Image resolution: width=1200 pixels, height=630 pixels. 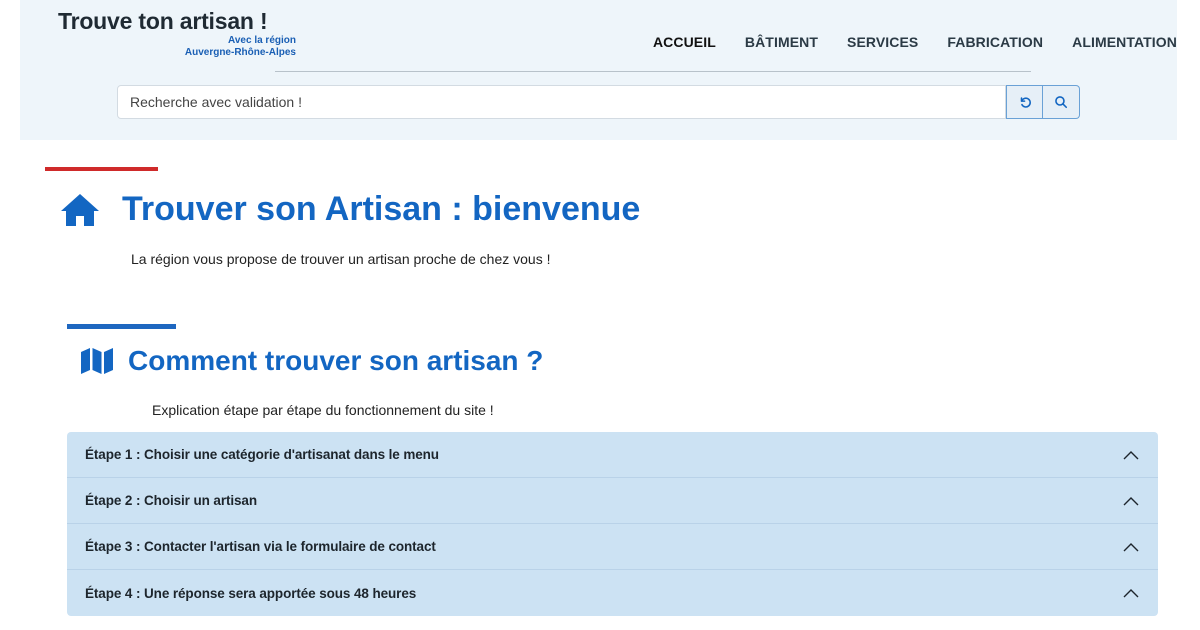 What do you see at coordinates (121, 326) in the screenshot?
I see `section-accent-blue` at bounding box center [121, 326].